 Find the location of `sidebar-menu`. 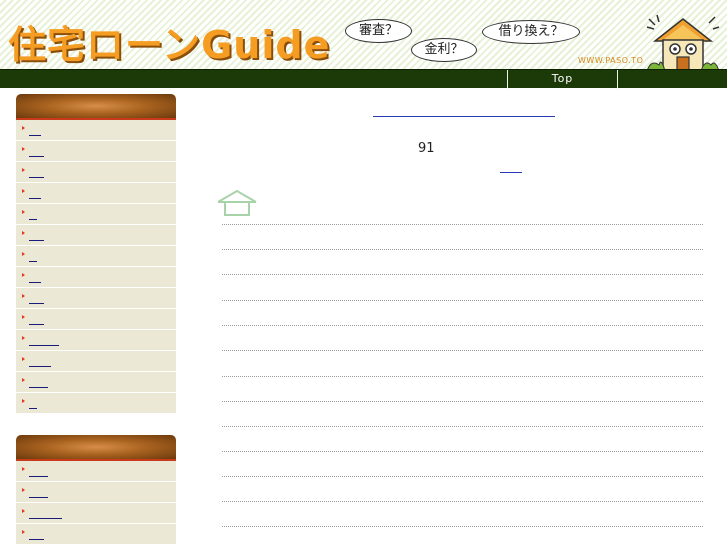

sidebar-menu is located at coordinates (96, 267).